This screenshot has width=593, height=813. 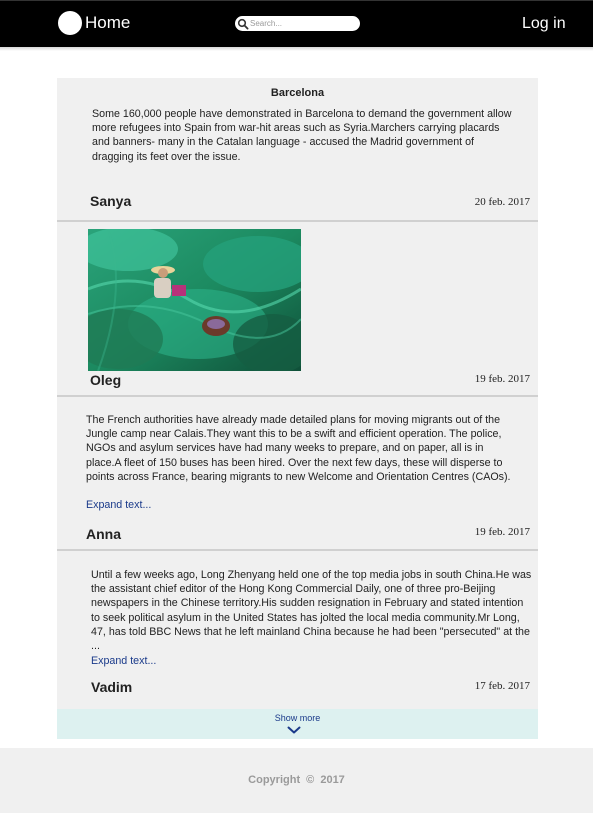 I want to click on search-input, so click(x=302, y=23).